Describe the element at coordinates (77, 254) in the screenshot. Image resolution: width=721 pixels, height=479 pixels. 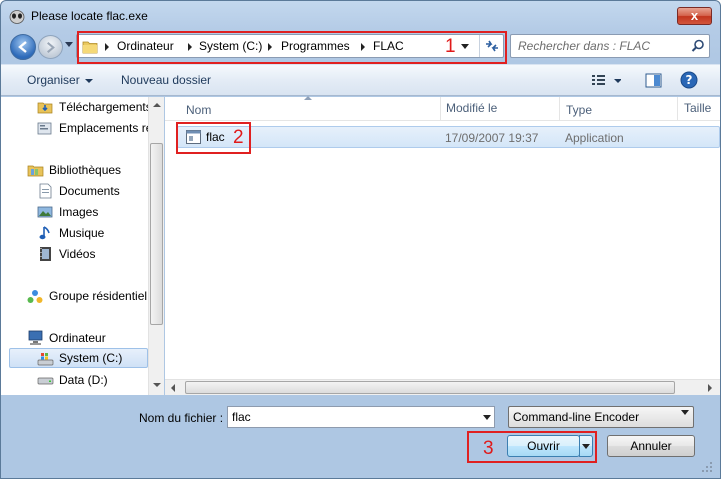
I see `nav-item-label: Vidéos` at that location.